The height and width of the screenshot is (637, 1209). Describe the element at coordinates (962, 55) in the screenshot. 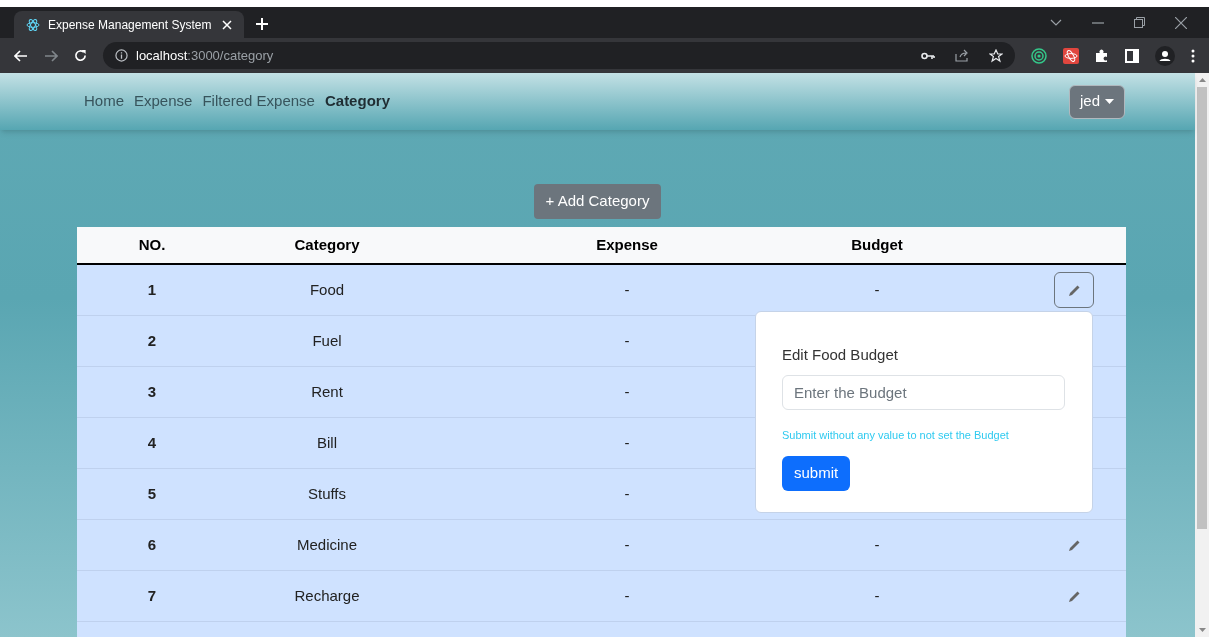

I see `share-icon` at that location.